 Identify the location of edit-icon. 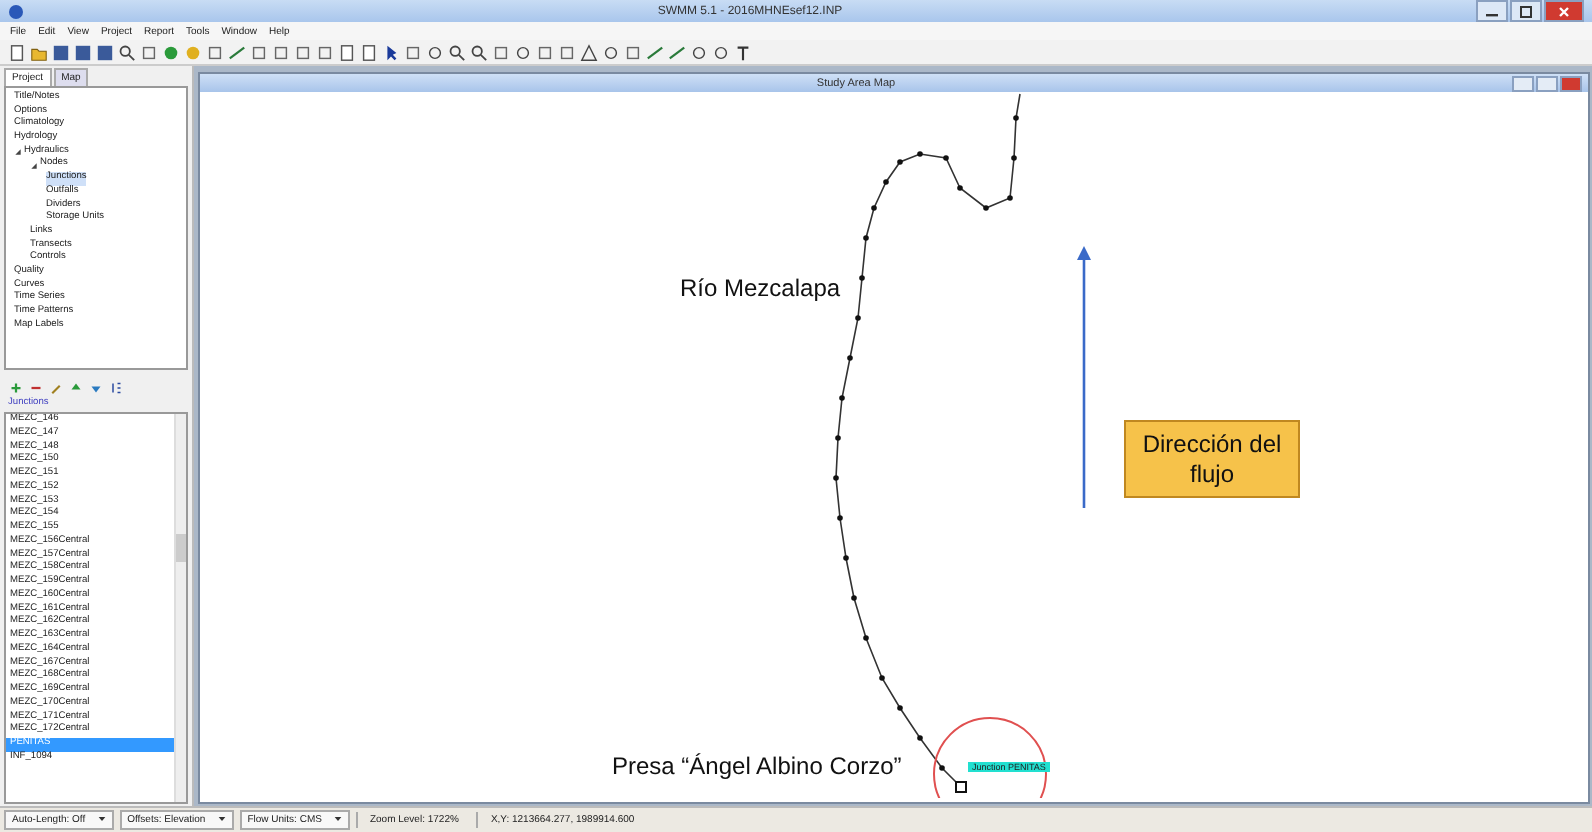
(56, 388).